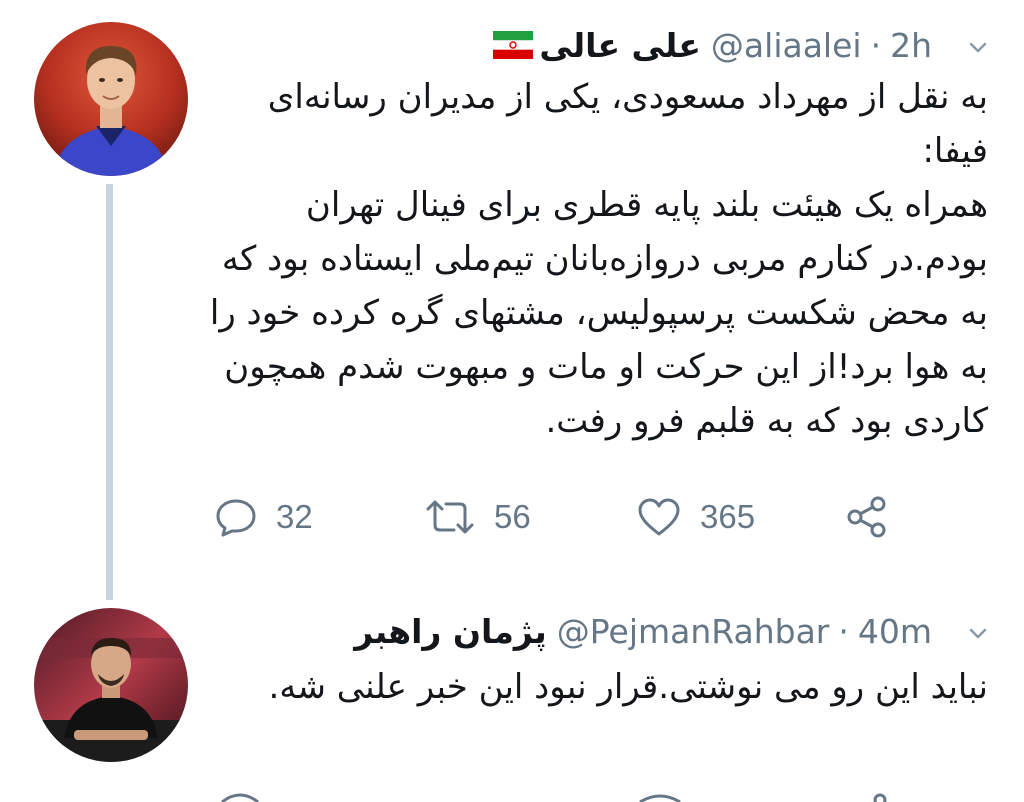 This screenshot has height=802, width=1024. Describe the element at coordinates (294, 516) in the screenshot. I see `reply-count: 32` at that location.